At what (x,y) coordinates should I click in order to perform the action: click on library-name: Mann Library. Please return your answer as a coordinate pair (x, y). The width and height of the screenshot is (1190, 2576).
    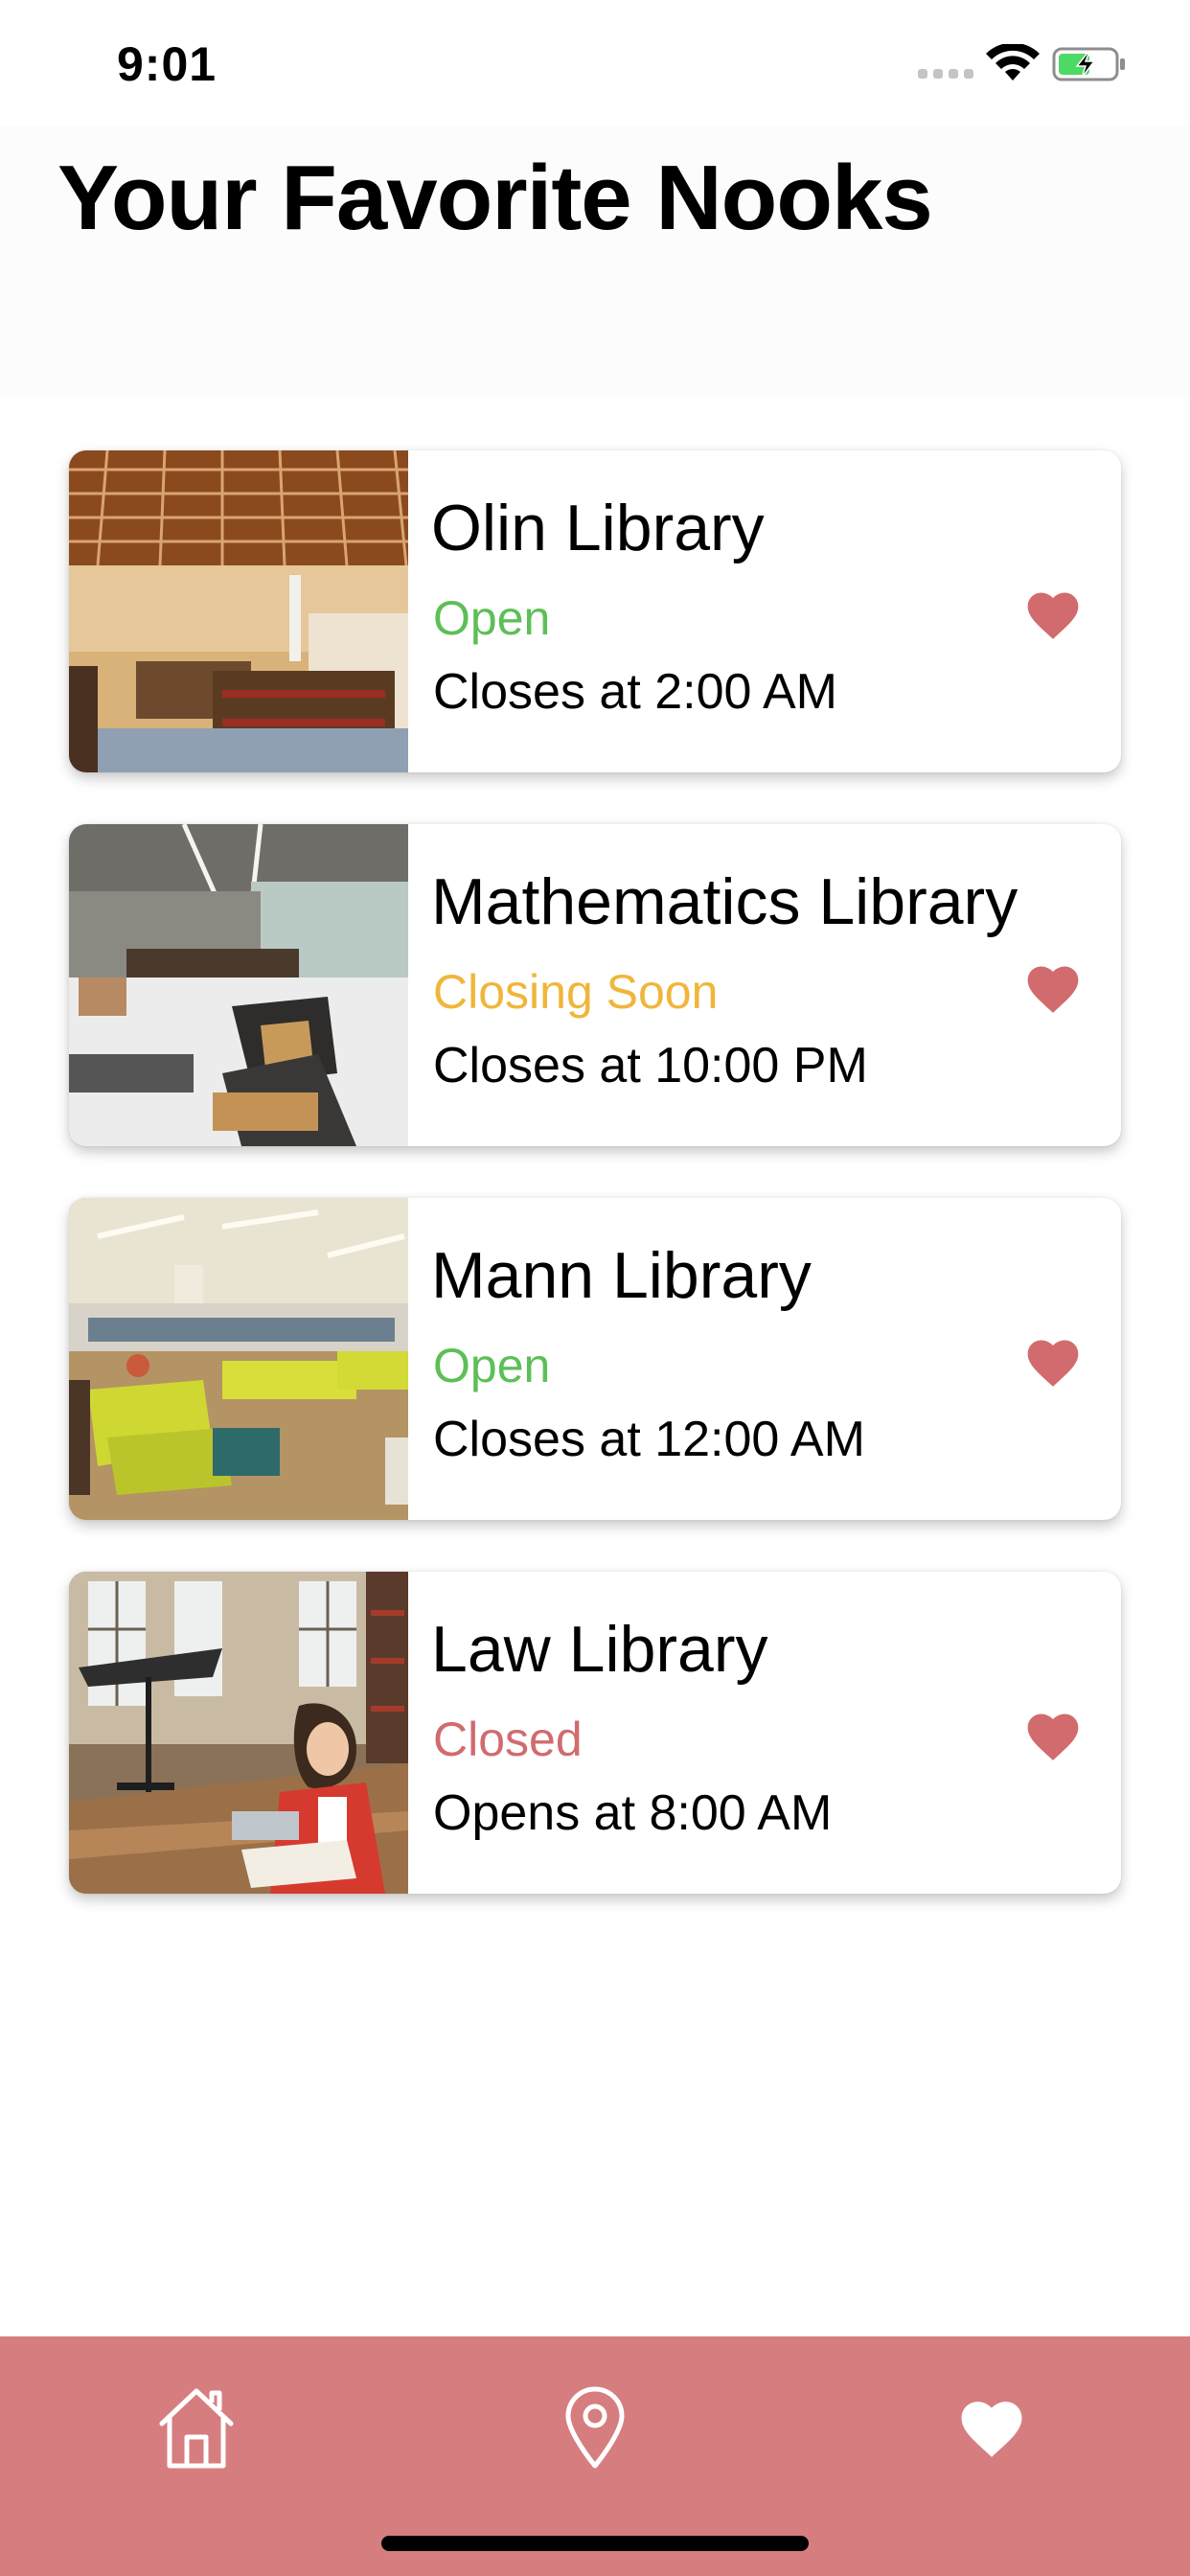
    Looking at the image, I should click on (622, 1275).